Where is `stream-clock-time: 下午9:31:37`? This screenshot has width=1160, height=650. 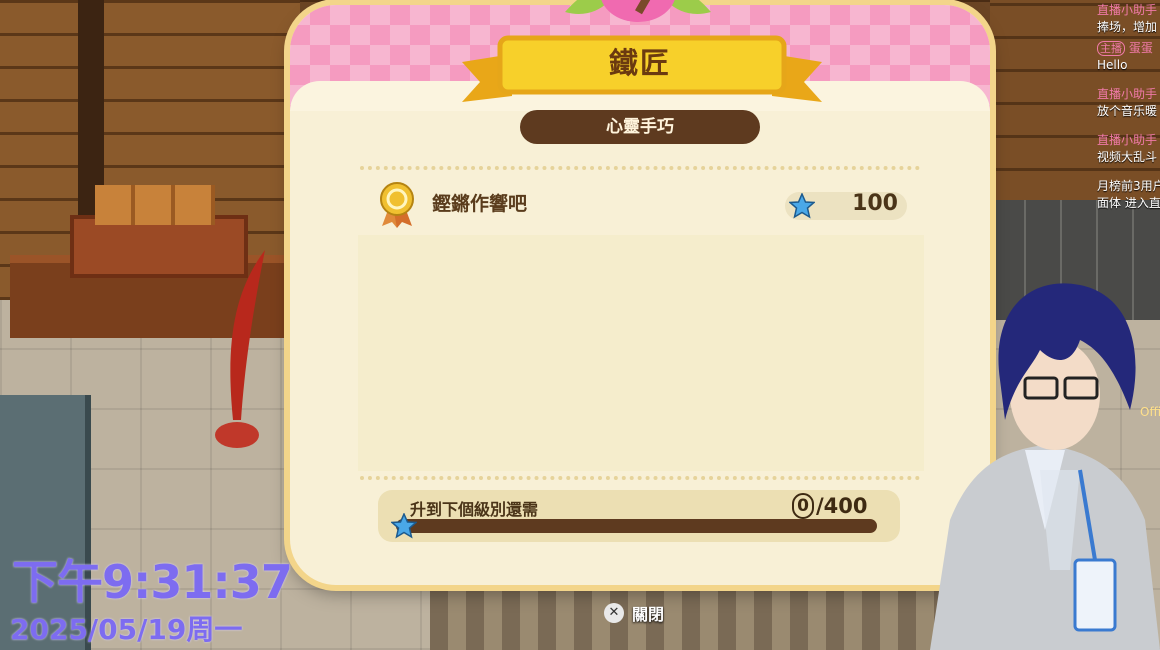
stream-clock-time: 下午9:31:37 is located at coordinates (152, 582).